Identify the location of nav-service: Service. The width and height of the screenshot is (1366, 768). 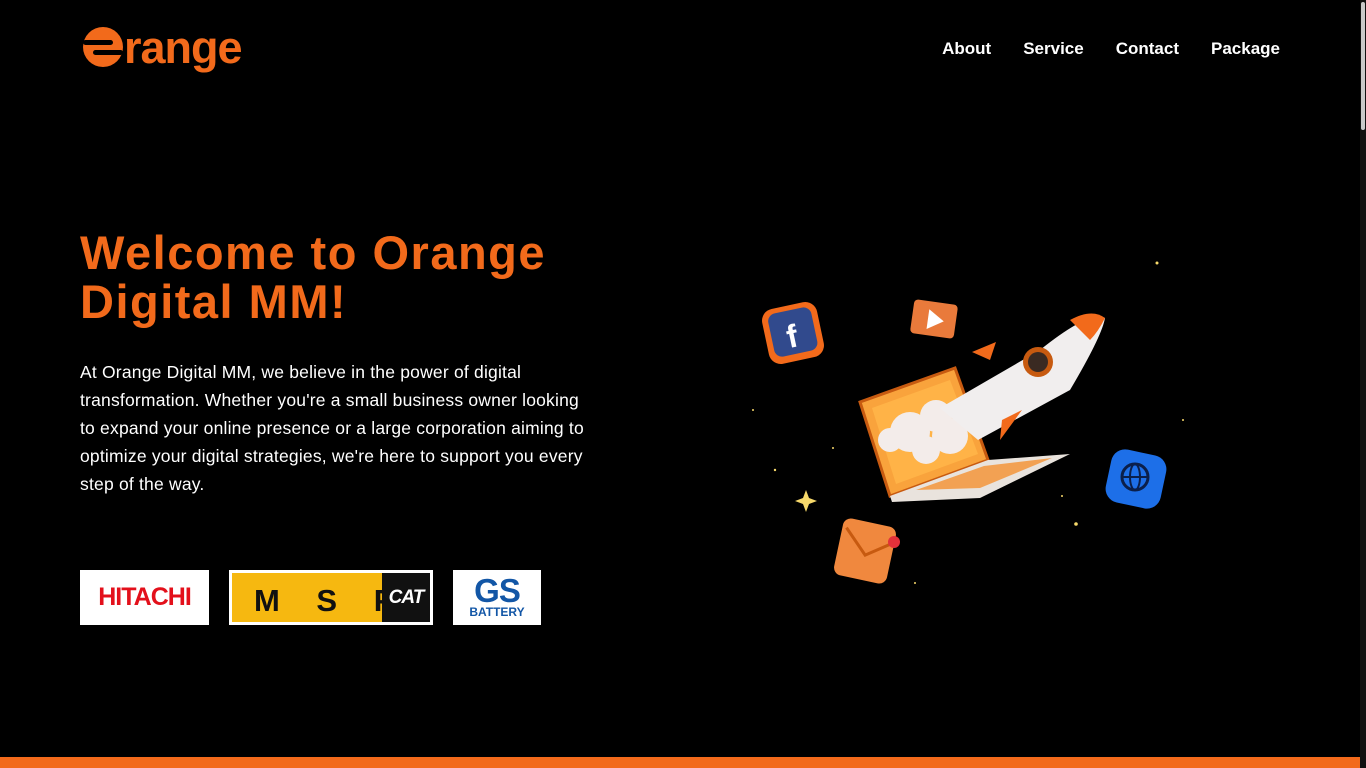
(1053, 49).